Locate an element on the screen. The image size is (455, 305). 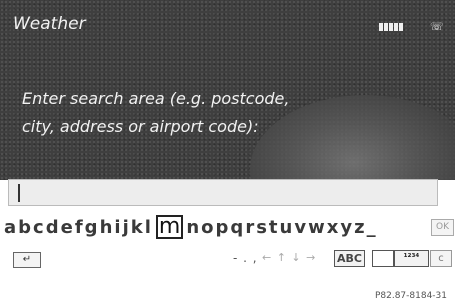
letter-key-o: o is located at coordinates (207, 227).